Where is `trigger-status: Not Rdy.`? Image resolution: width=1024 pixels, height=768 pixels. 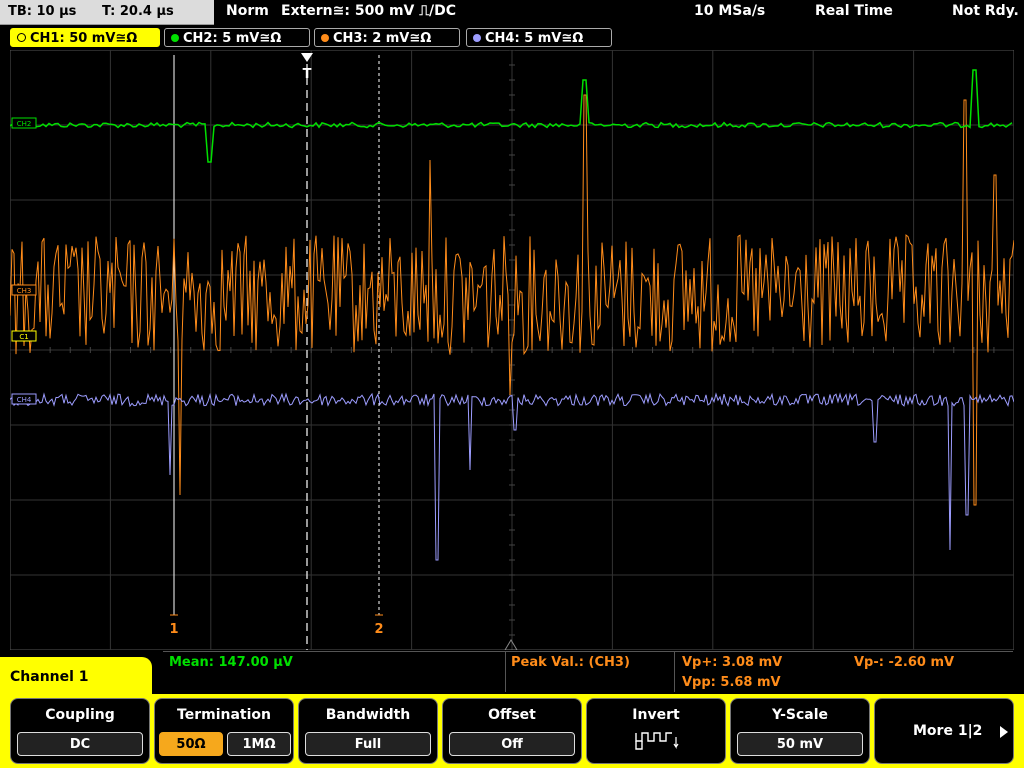
trigger-status: Not Rdy. is located at coordinates (985, 11).